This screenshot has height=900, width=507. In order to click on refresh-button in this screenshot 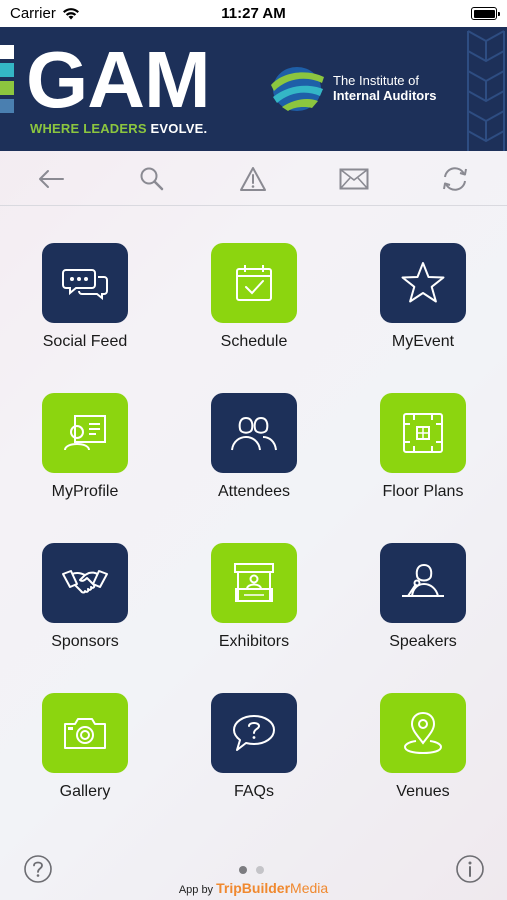, I will do `click(455, 179)`.